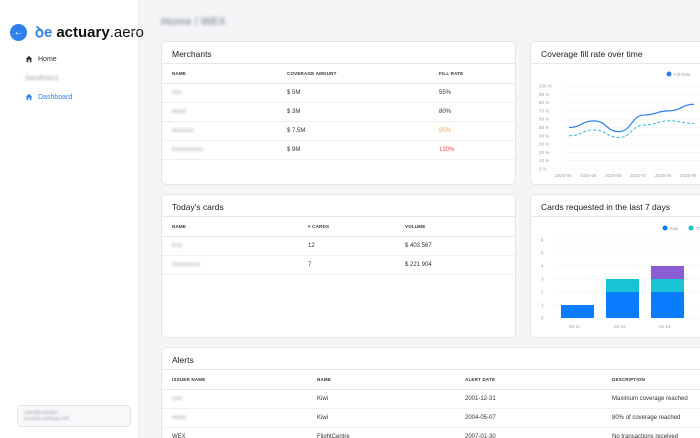 The image size is (700, 438). I want to click on alert-description: 80% of coverage reached, so click(651, 418).